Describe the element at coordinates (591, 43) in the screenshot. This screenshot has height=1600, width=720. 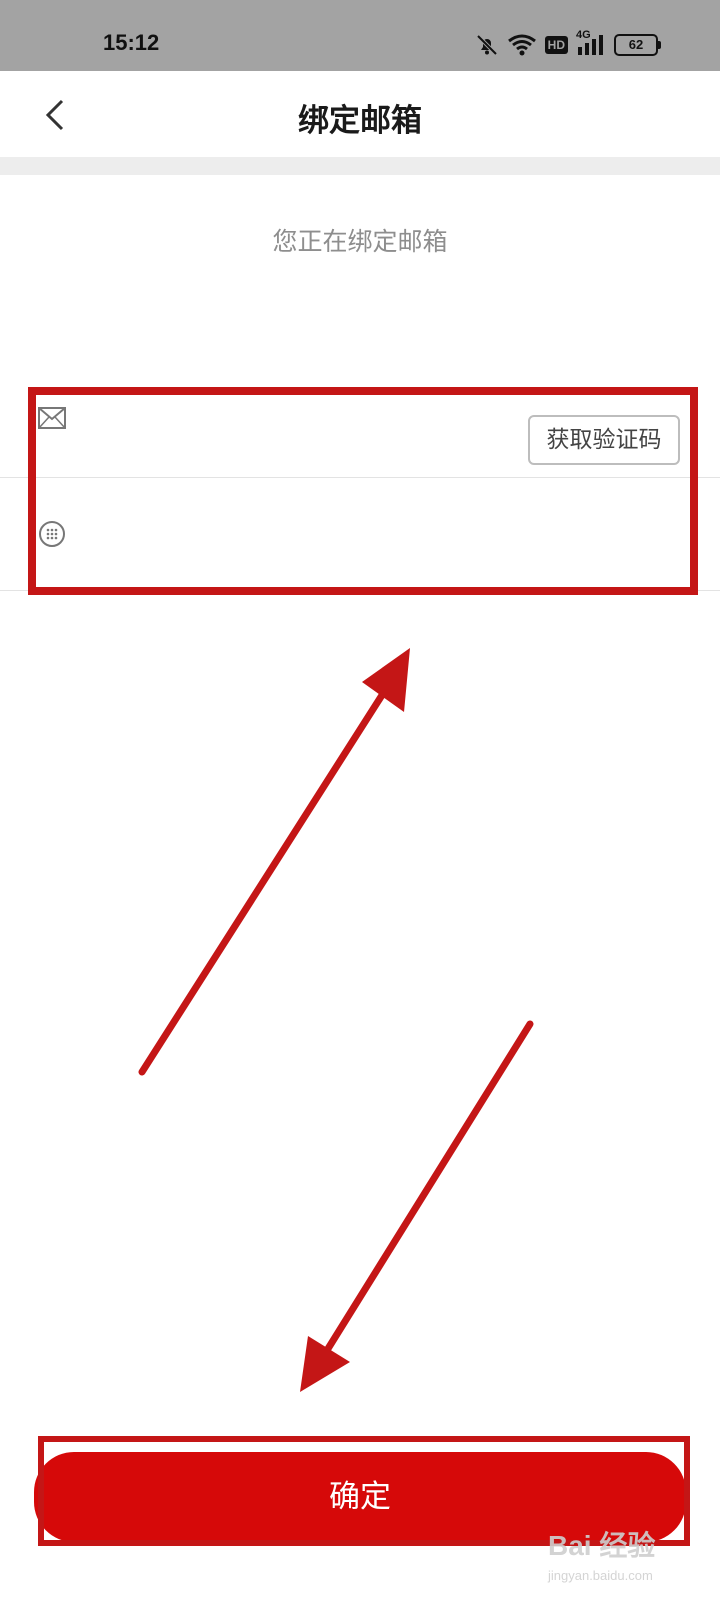
I see `signal-4g-icon: 4G` at that location.